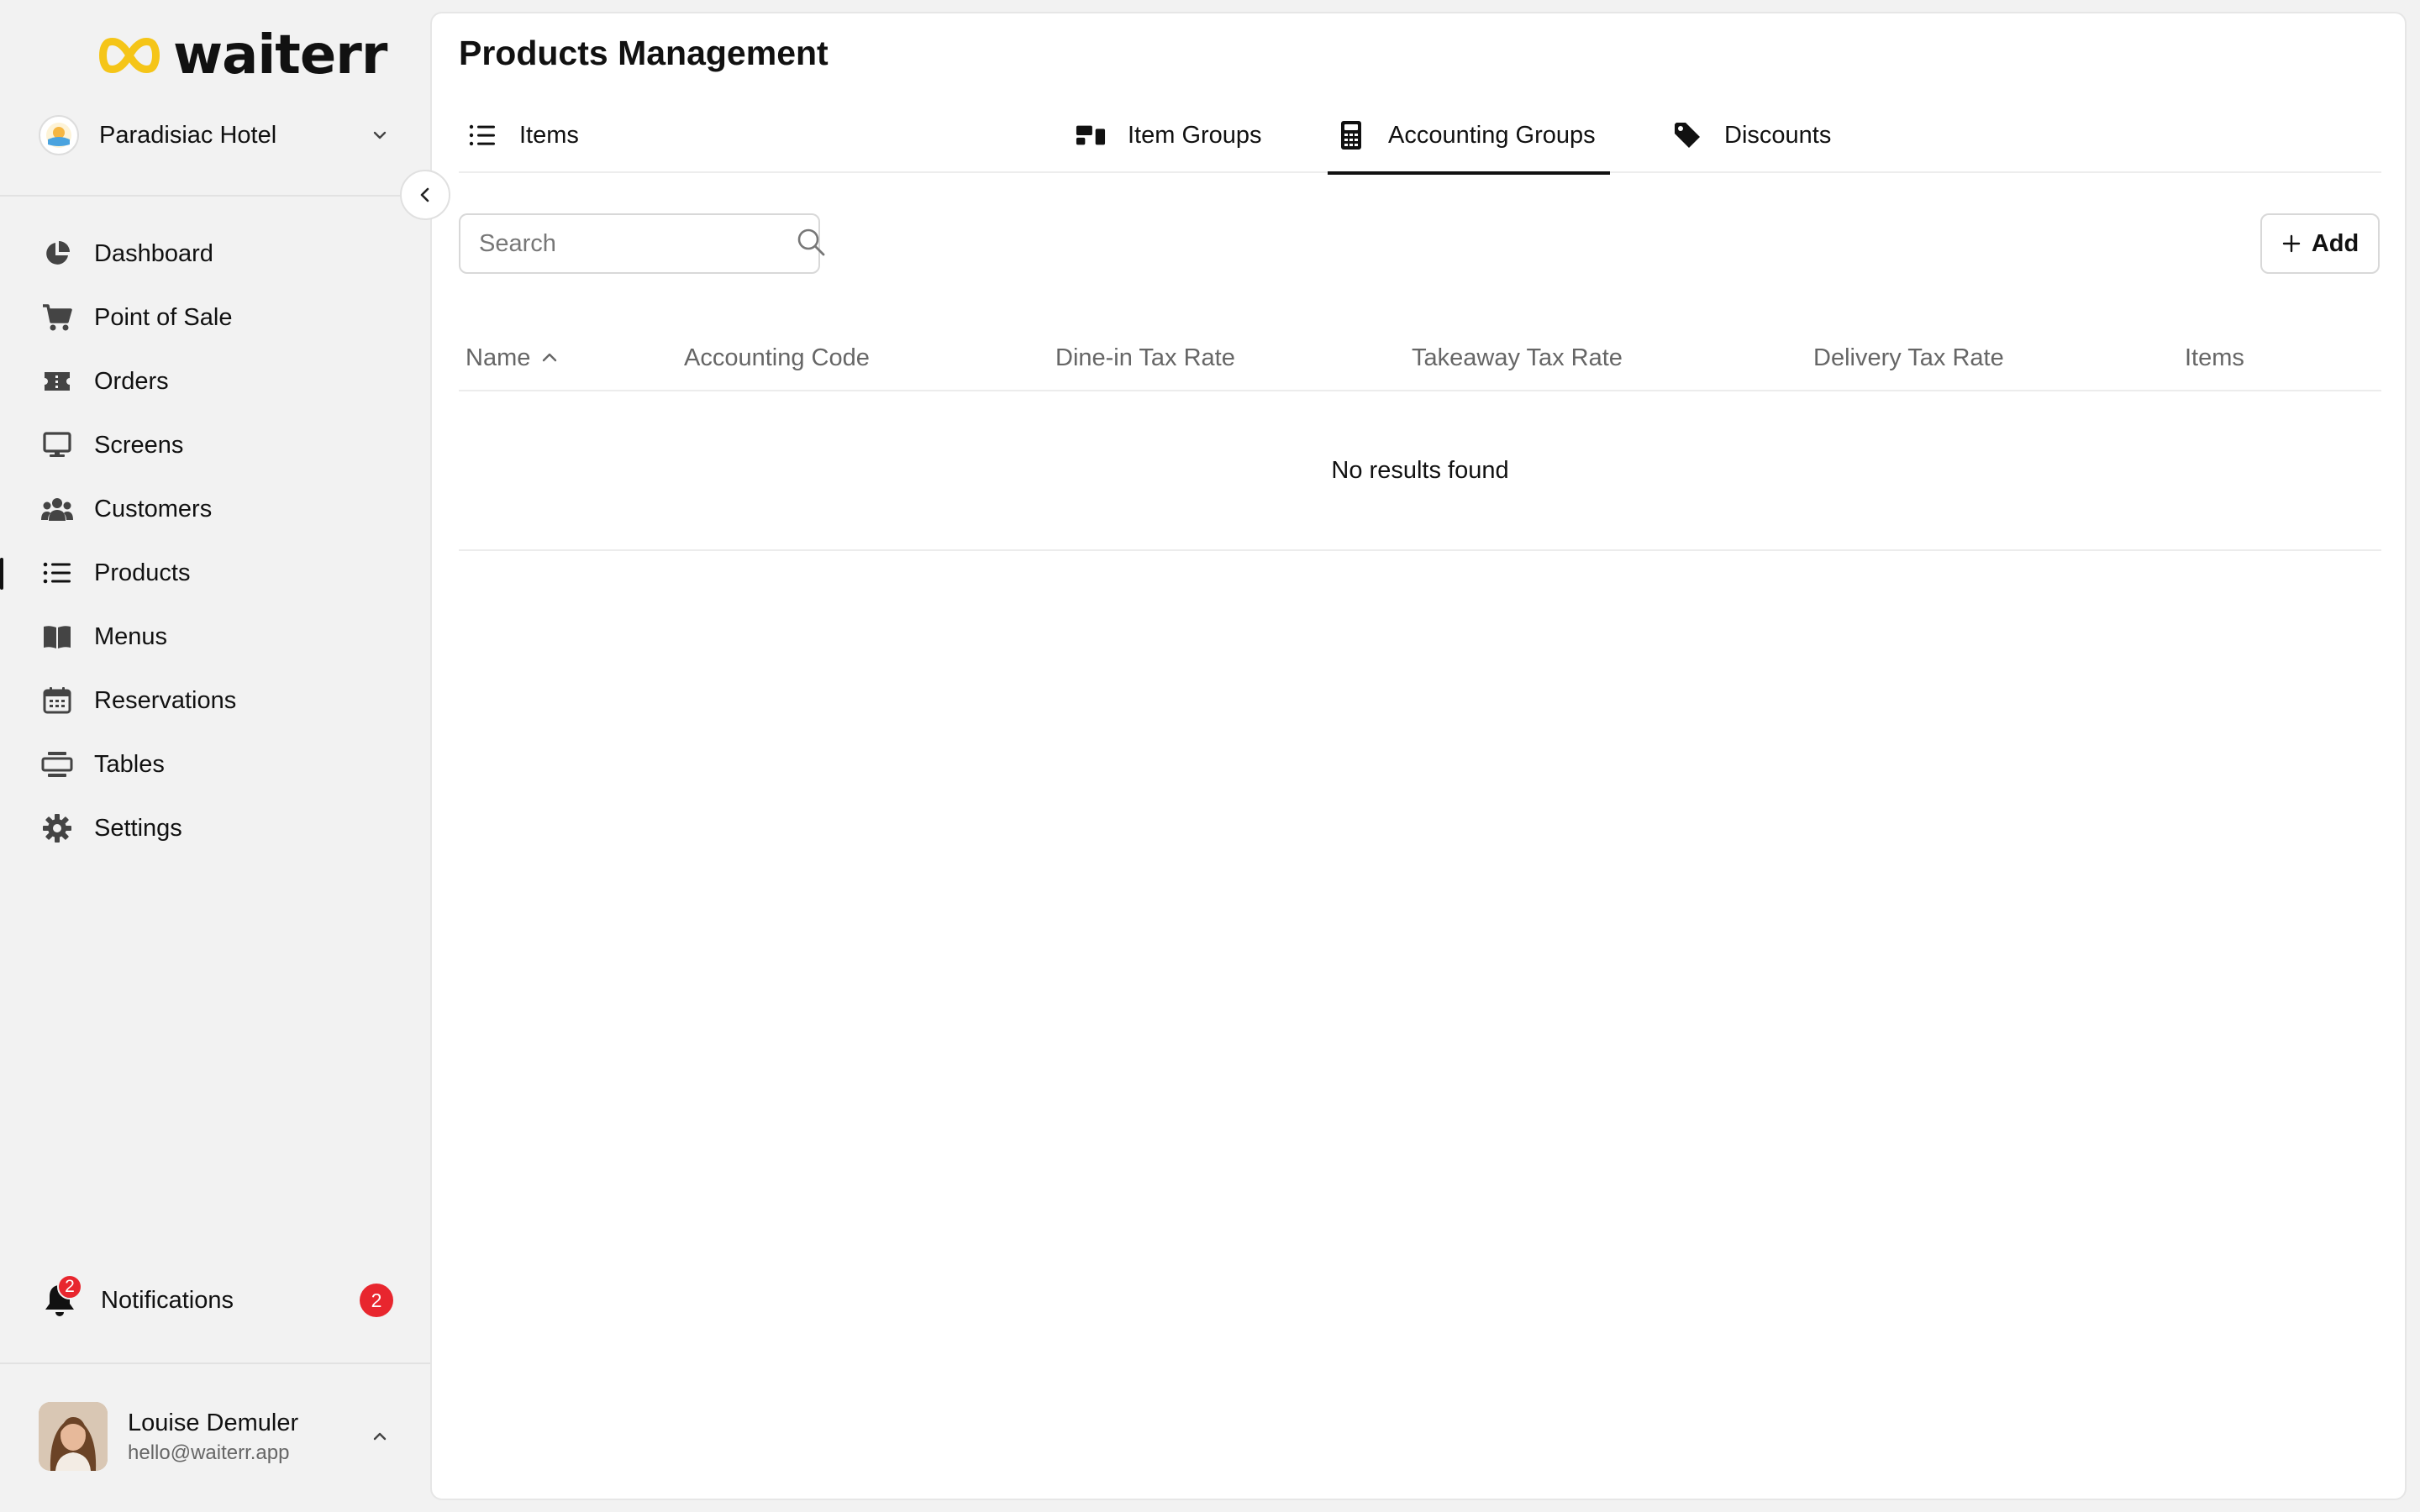  I want to click on page-title: Products Management, so click(644, 53).